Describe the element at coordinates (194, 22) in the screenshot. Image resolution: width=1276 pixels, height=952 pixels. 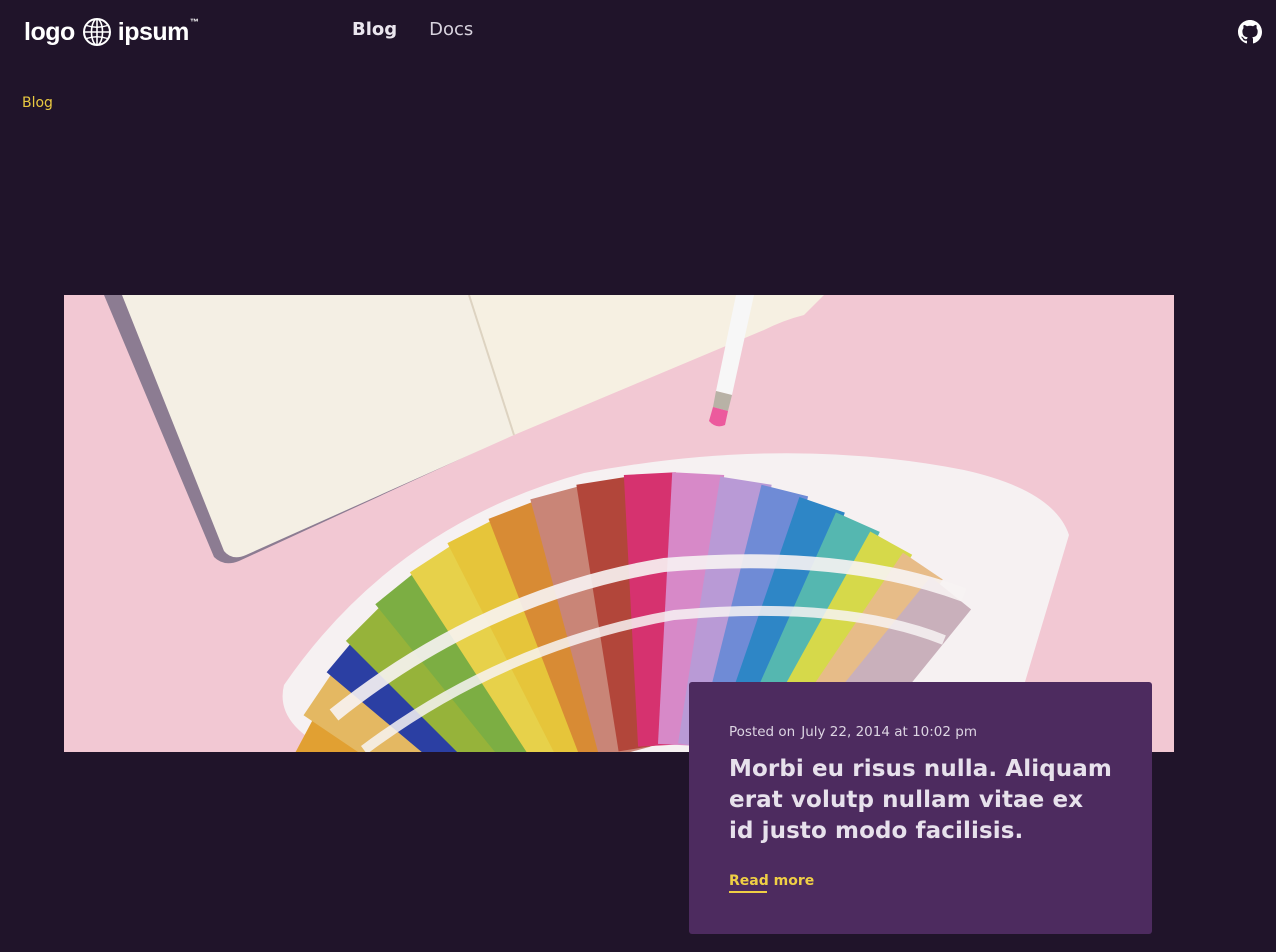
I see `logo-trademark: ™` at that location.